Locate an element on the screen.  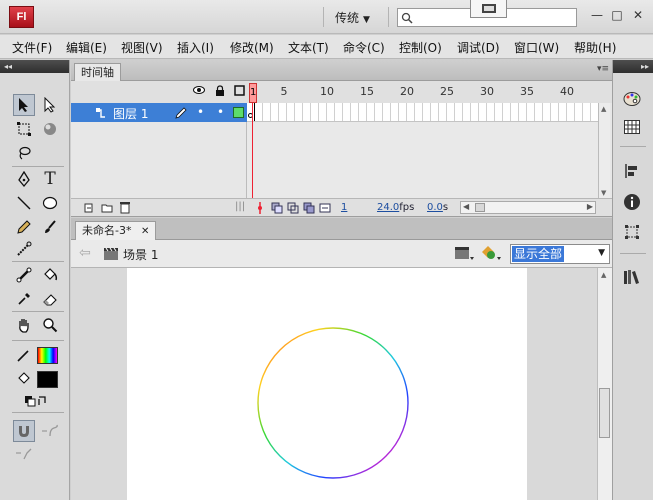
eye-icon is located at coordinates (199, 91).